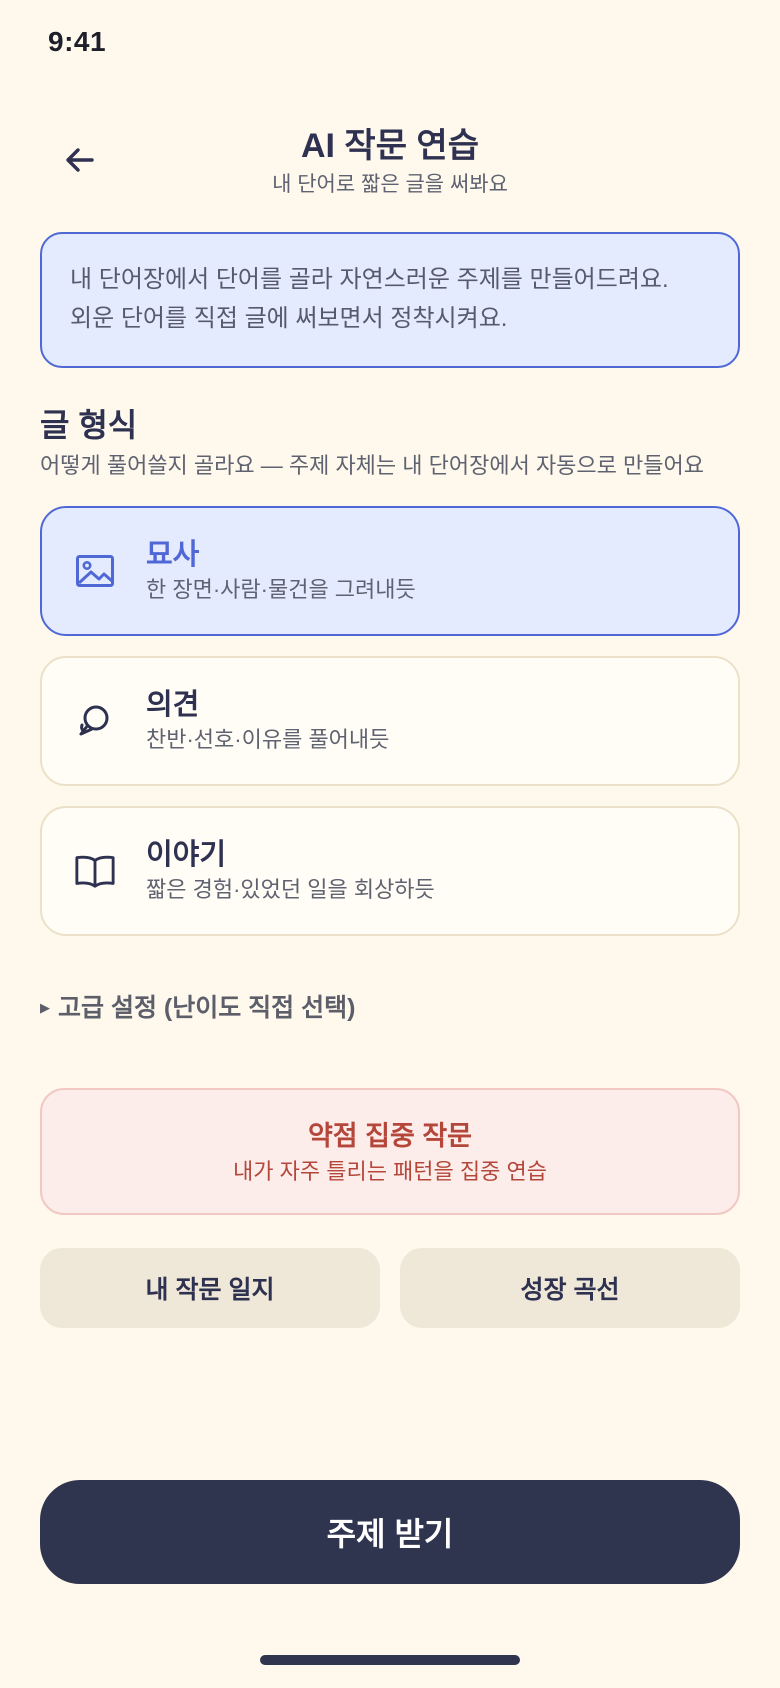 Image resolution: width=780 pixels, height=1688 pixels. What do you see at coordinates (173, 705) in the screenshot?
I see `format-option-title: 의견` at bounding box center [173, 705].